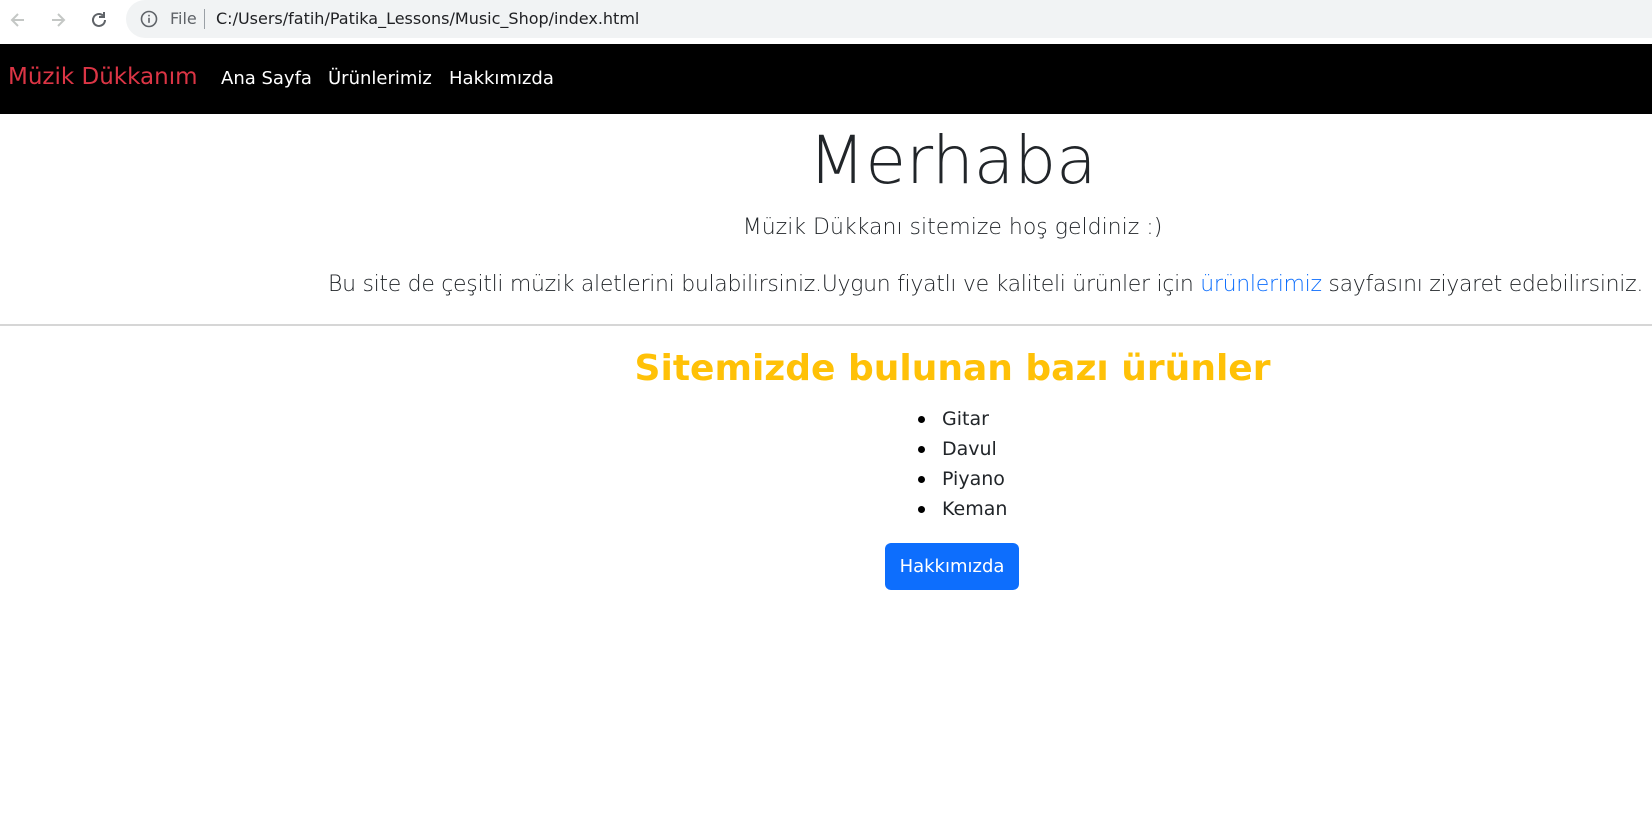 This screenshot has width=1652, height=822. Describe the element at coordinates (204, 19) in the screenshot. I see `address-separator` at that location.